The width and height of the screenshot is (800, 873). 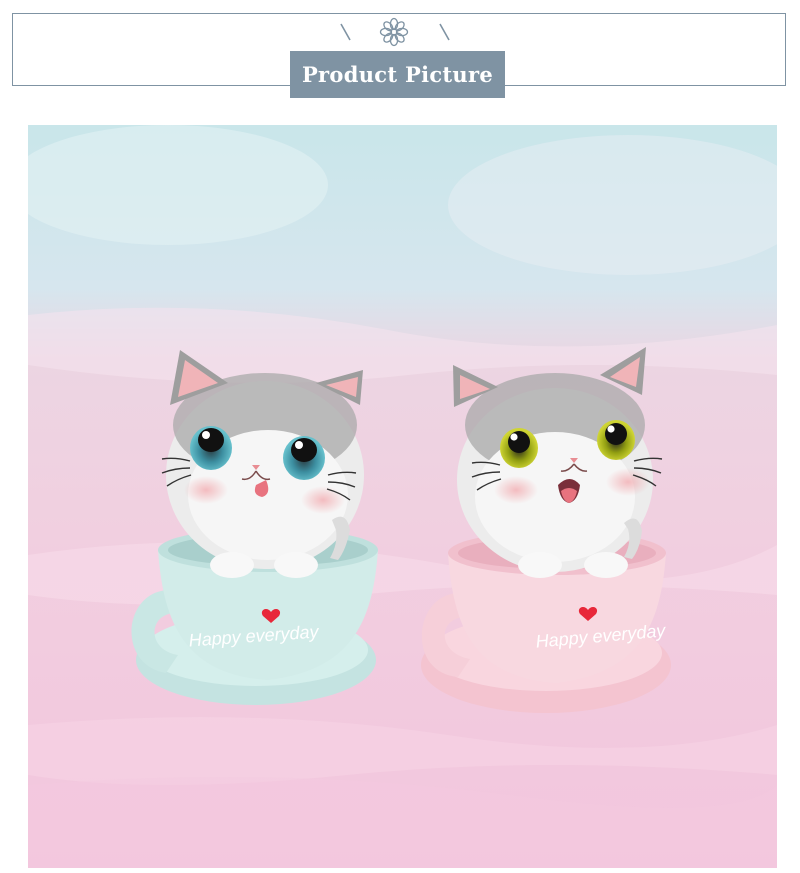 I want to click on page-title: Product Picture, so click(x=397, y=74).